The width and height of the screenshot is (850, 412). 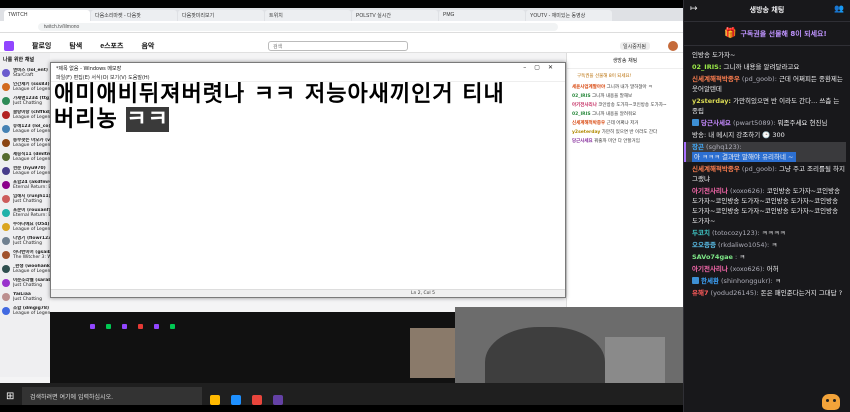 I want to click on browser-tab: TWITCH, so click(x=47, y=15).